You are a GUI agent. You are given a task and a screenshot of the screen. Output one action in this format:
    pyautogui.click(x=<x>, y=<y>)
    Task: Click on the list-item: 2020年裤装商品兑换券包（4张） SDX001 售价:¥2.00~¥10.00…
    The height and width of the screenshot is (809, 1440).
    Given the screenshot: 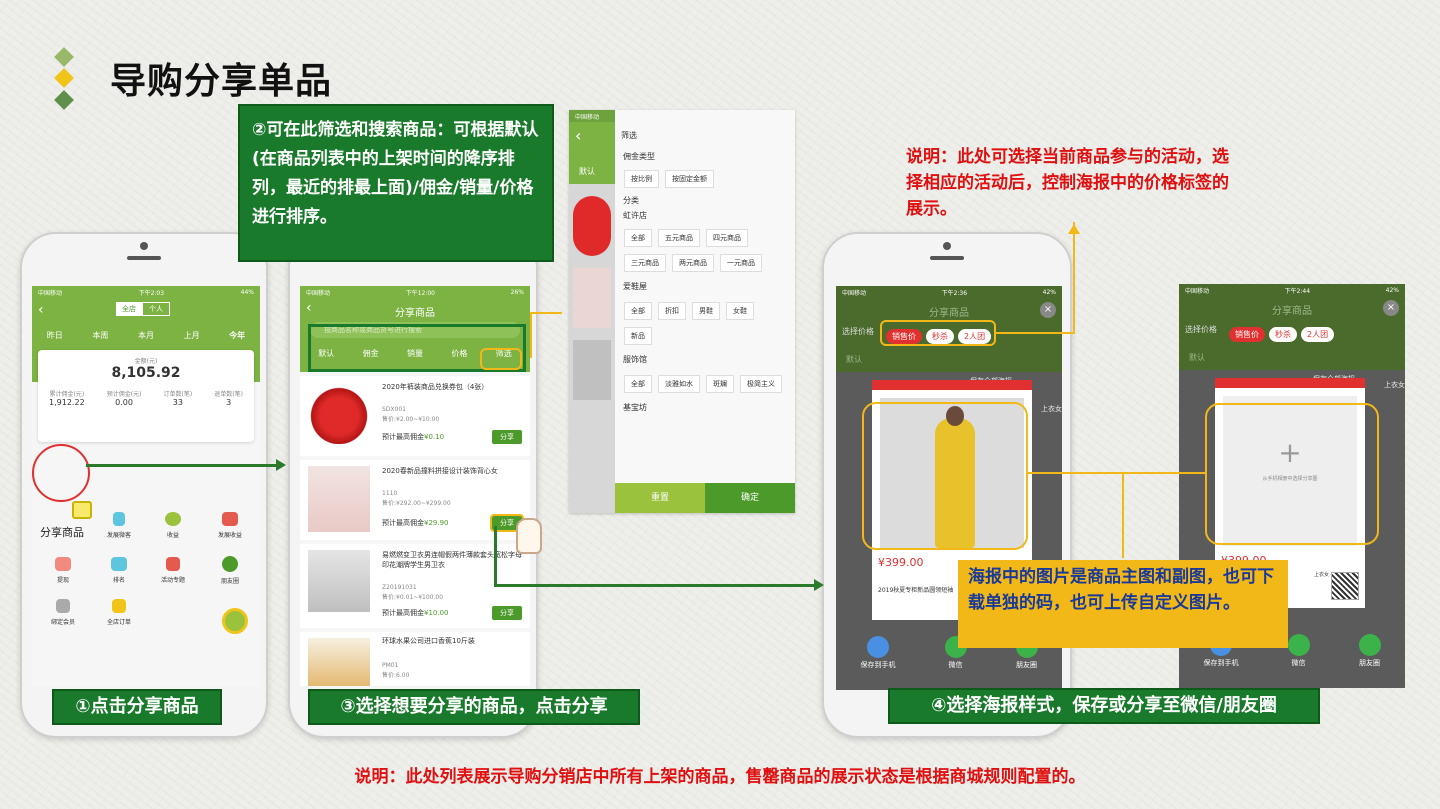 What is the action you would take?
    pyautogui.click(x=415, y=416)
    